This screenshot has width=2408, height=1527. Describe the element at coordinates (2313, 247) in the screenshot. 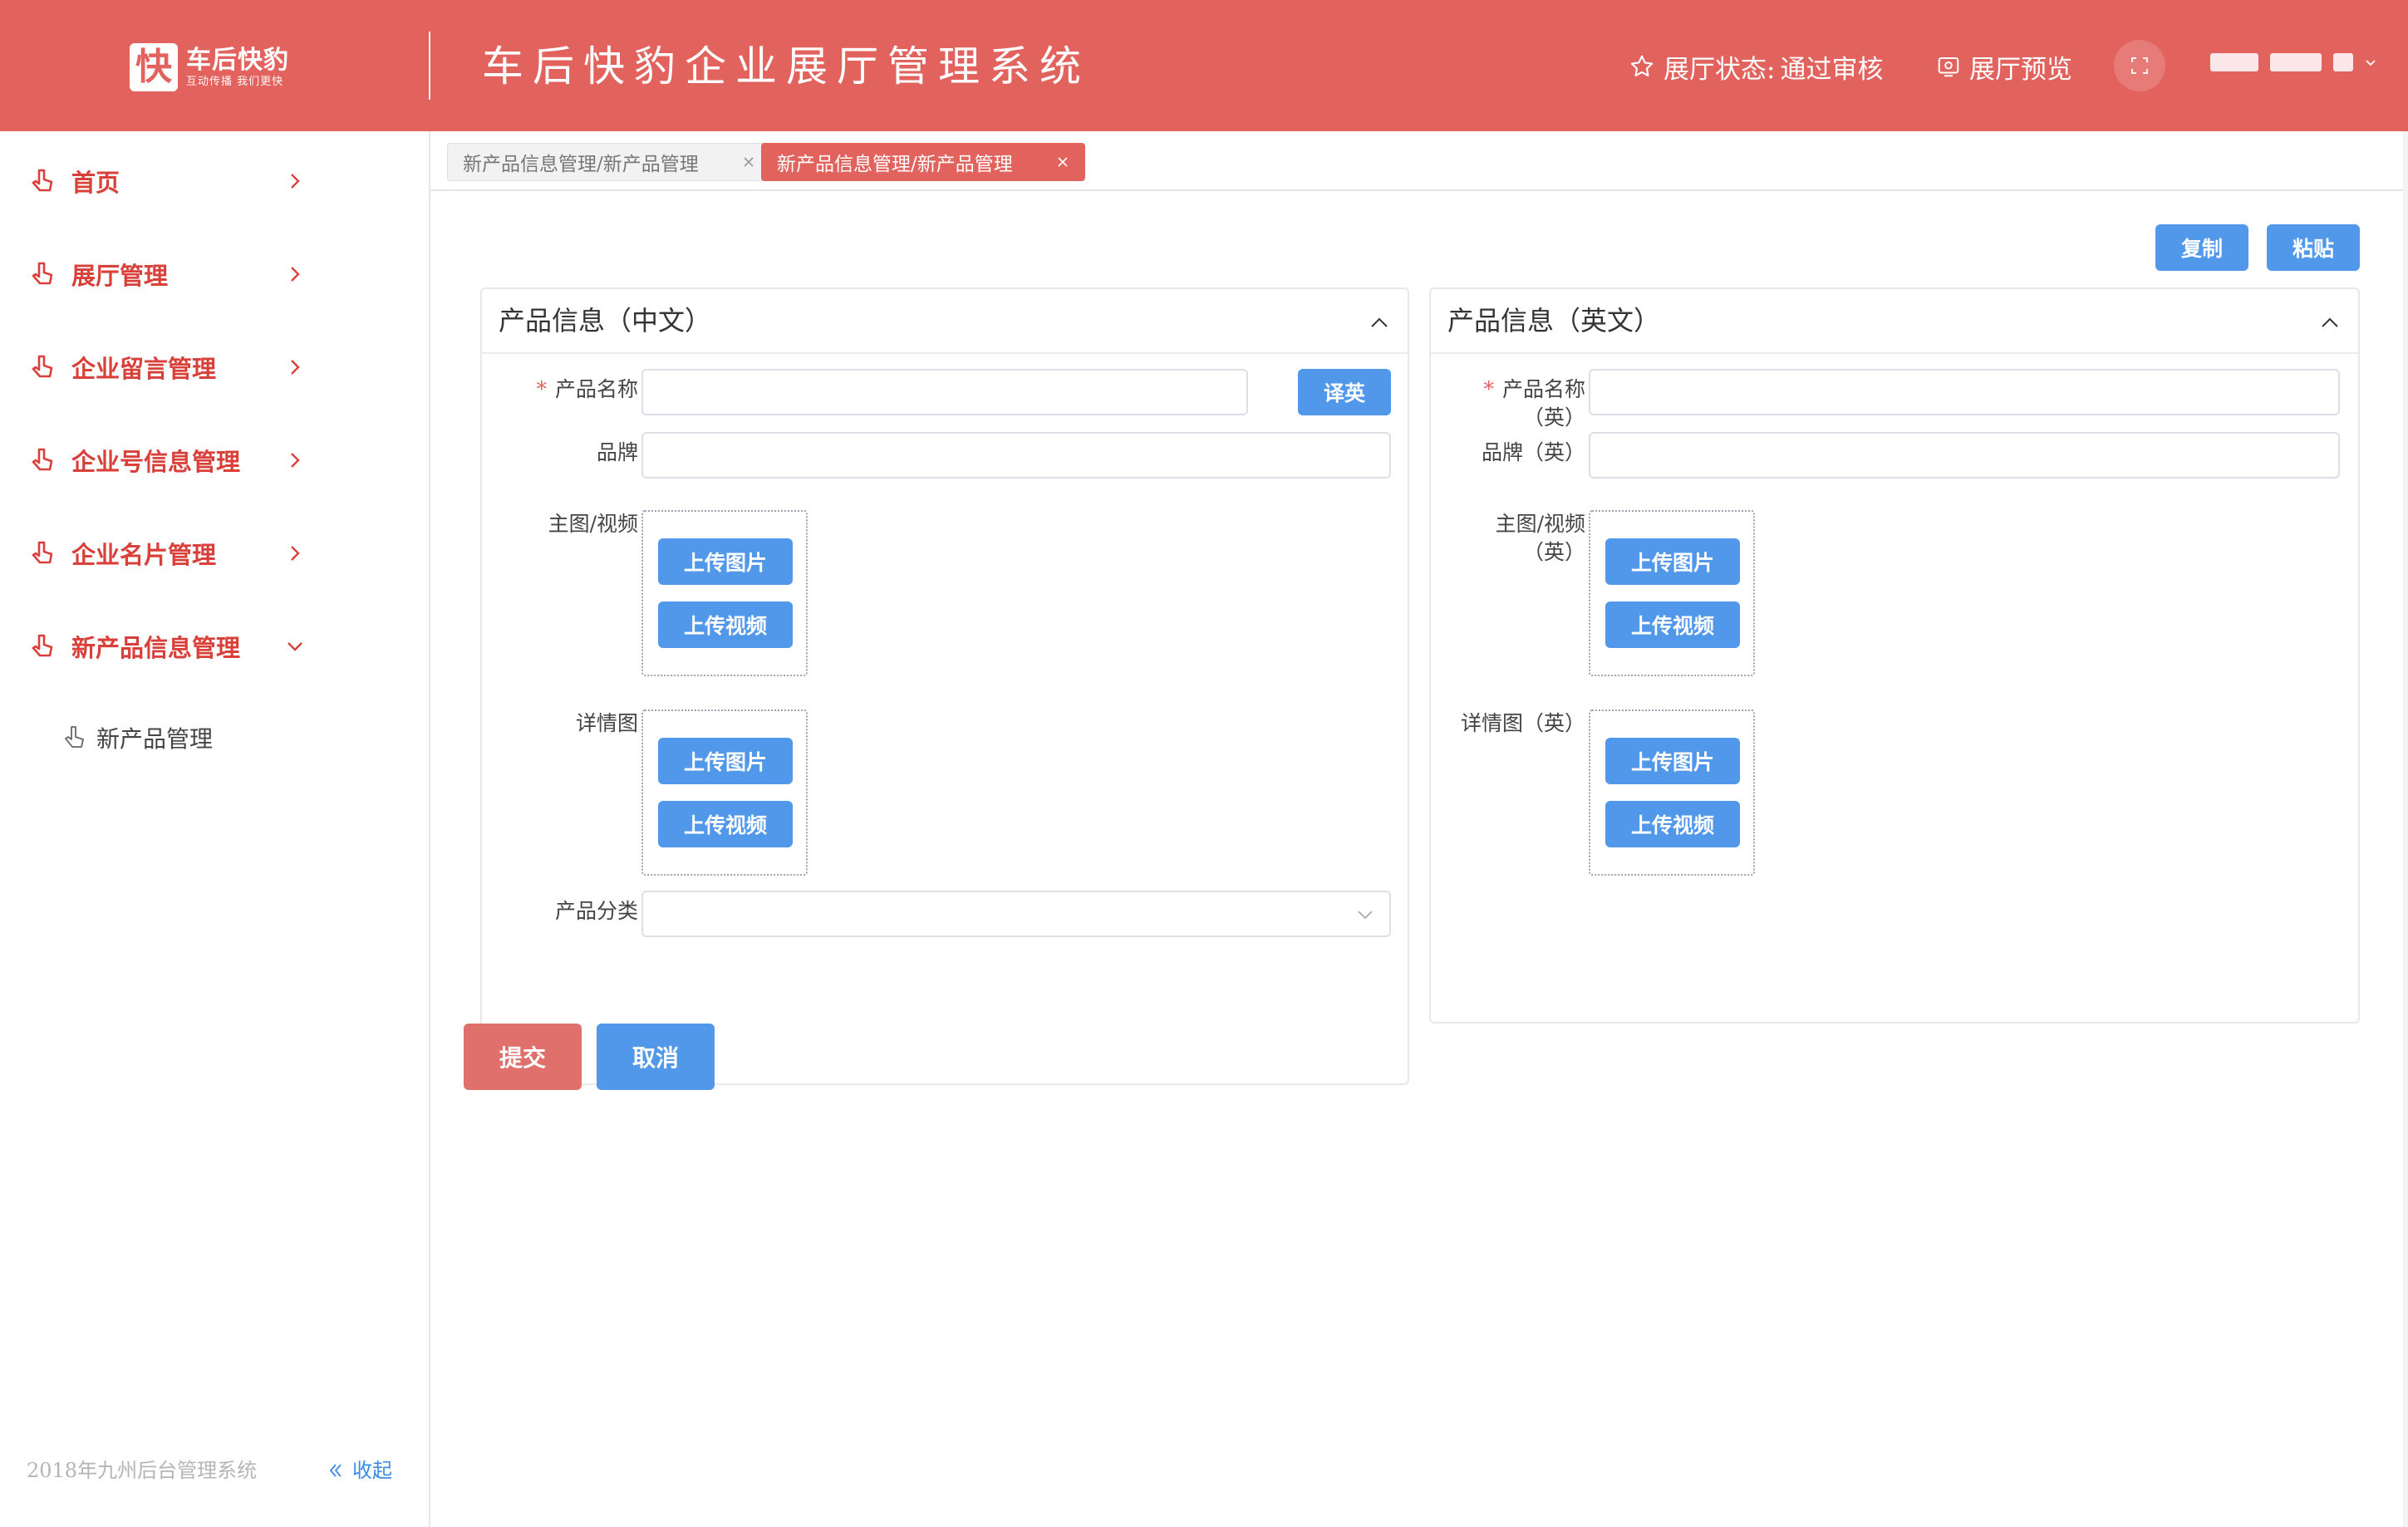

I see `paste-button: 粘贴` at that location.